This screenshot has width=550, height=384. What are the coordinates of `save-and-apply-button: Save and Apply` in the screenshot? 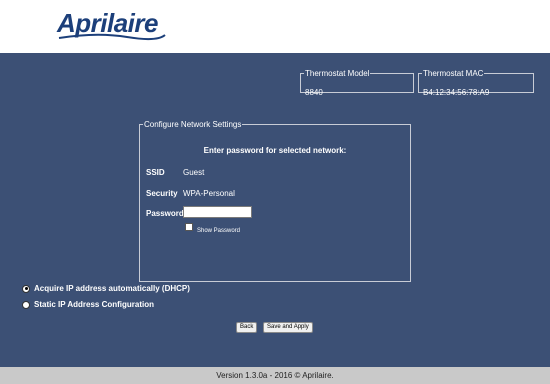 It's located at (288, 327).